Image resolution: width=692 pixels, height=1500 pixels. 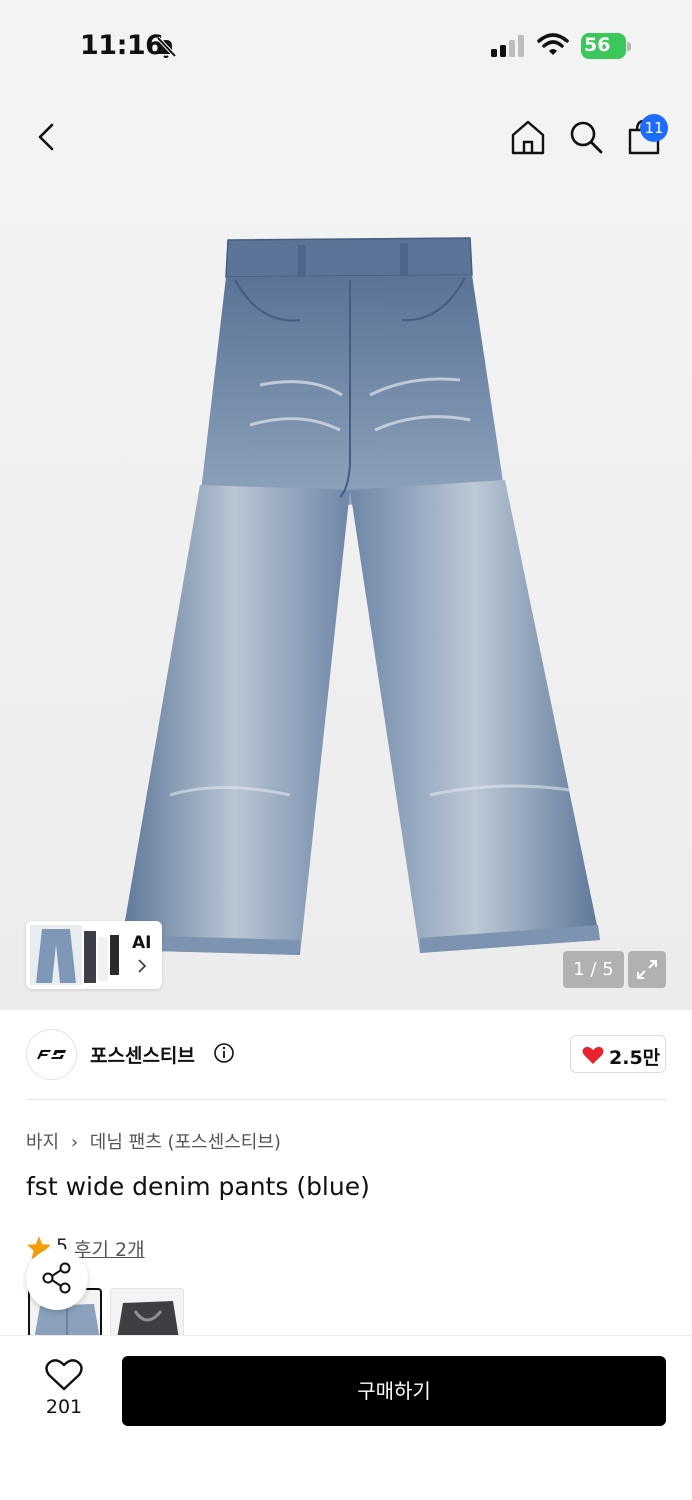 I want to click on bottom-action-bar: 201 구매하기, so click(x=346, y=1417).